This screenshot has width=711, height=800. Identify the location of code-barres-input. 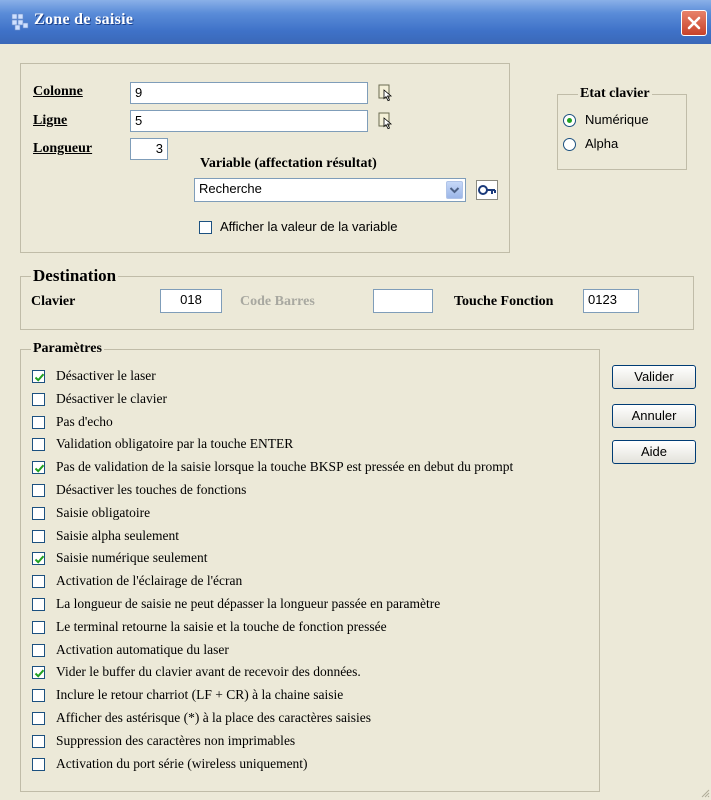
(403, 301).